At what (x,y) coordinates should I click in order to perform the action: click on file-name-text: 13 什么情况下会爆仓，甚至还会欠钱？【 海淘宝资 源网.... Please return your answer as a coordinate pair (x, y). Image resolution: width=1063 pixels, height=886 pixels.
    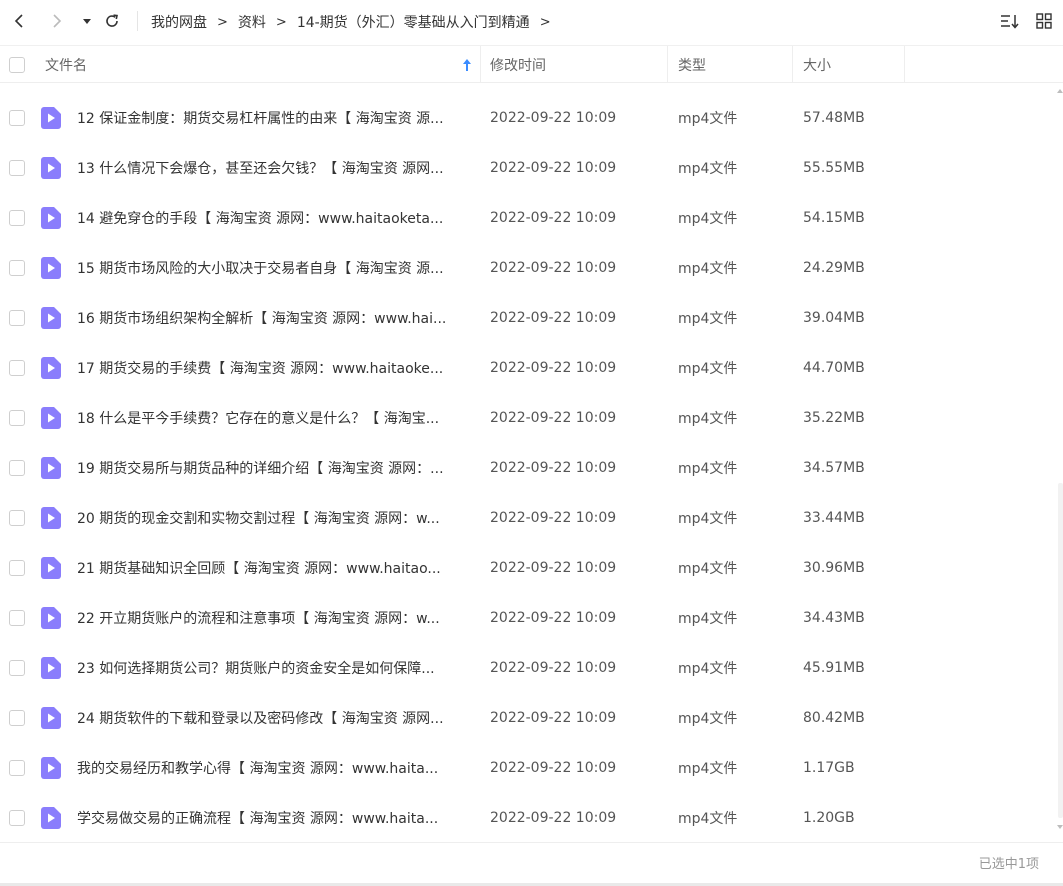
    Looking at the image, I should click on (260, 169).